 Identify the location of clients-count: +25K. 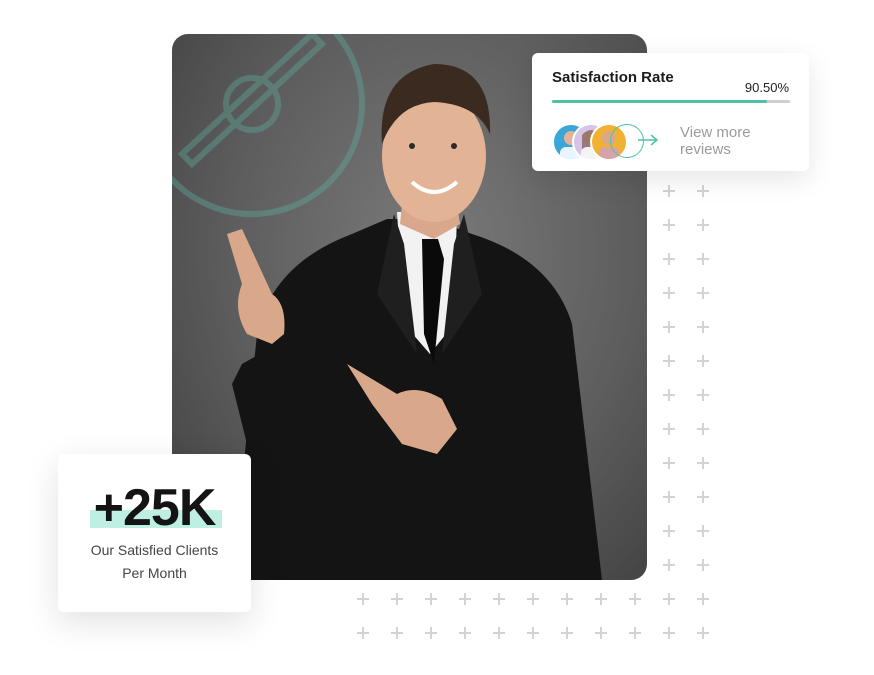
(155, 508).